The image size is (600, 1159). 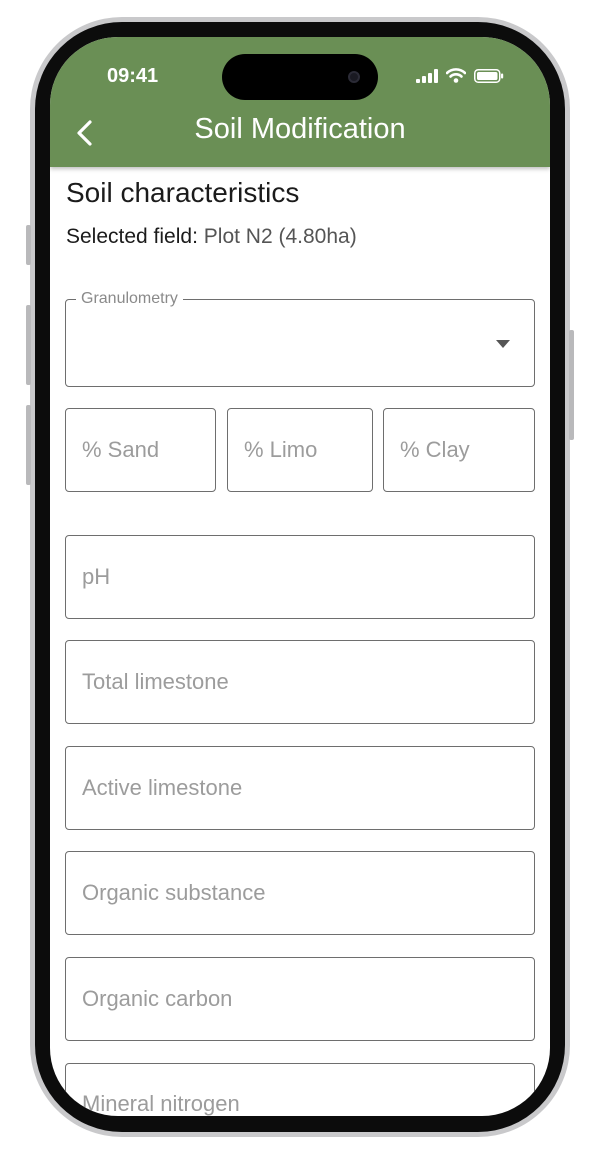 I want to click on signal-icon, so click(x=427, y=75).